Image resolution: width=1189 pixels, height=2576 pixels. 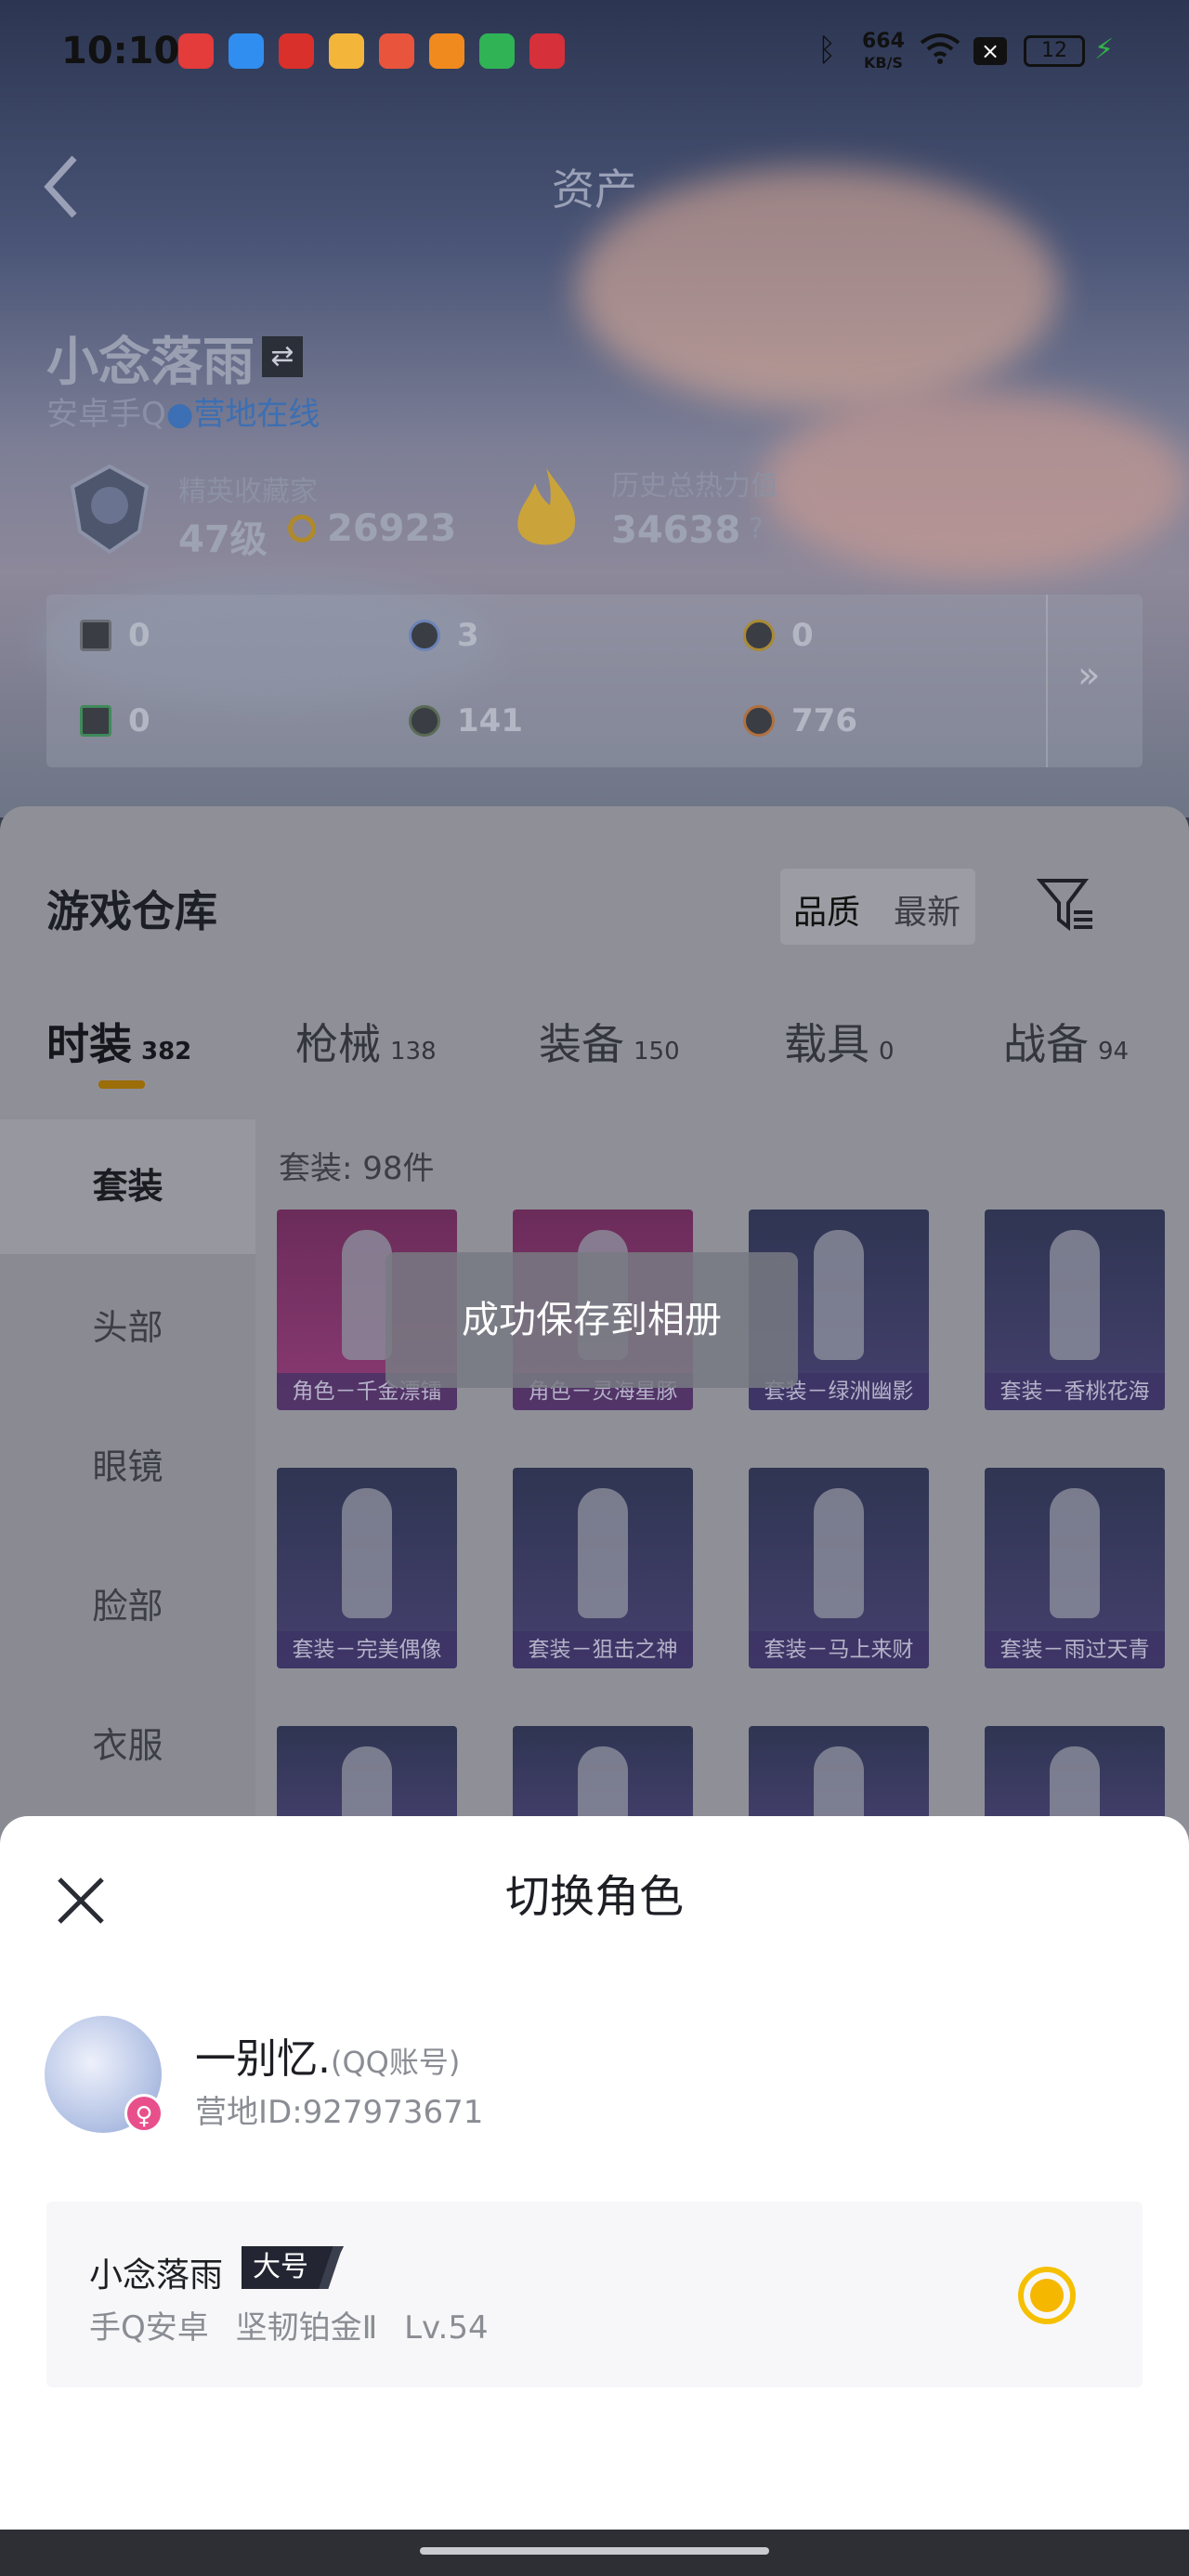 What do you see at coordinates (594, 189) in the screenshot?
I see `page-title: 资产` at bounding box center [594, 189].